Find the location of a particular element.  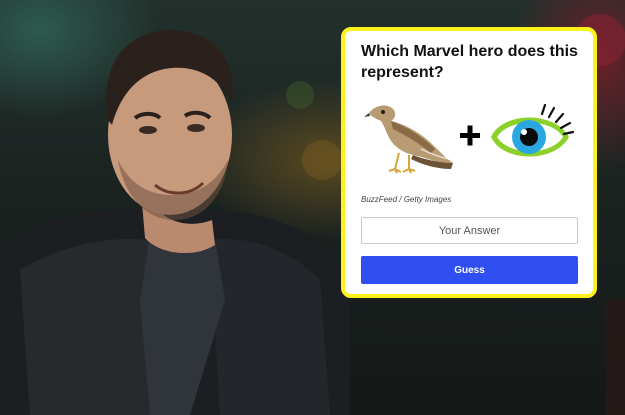

image-credit: BuzzFeed / Getty Images is located at coordinates (406, 199).